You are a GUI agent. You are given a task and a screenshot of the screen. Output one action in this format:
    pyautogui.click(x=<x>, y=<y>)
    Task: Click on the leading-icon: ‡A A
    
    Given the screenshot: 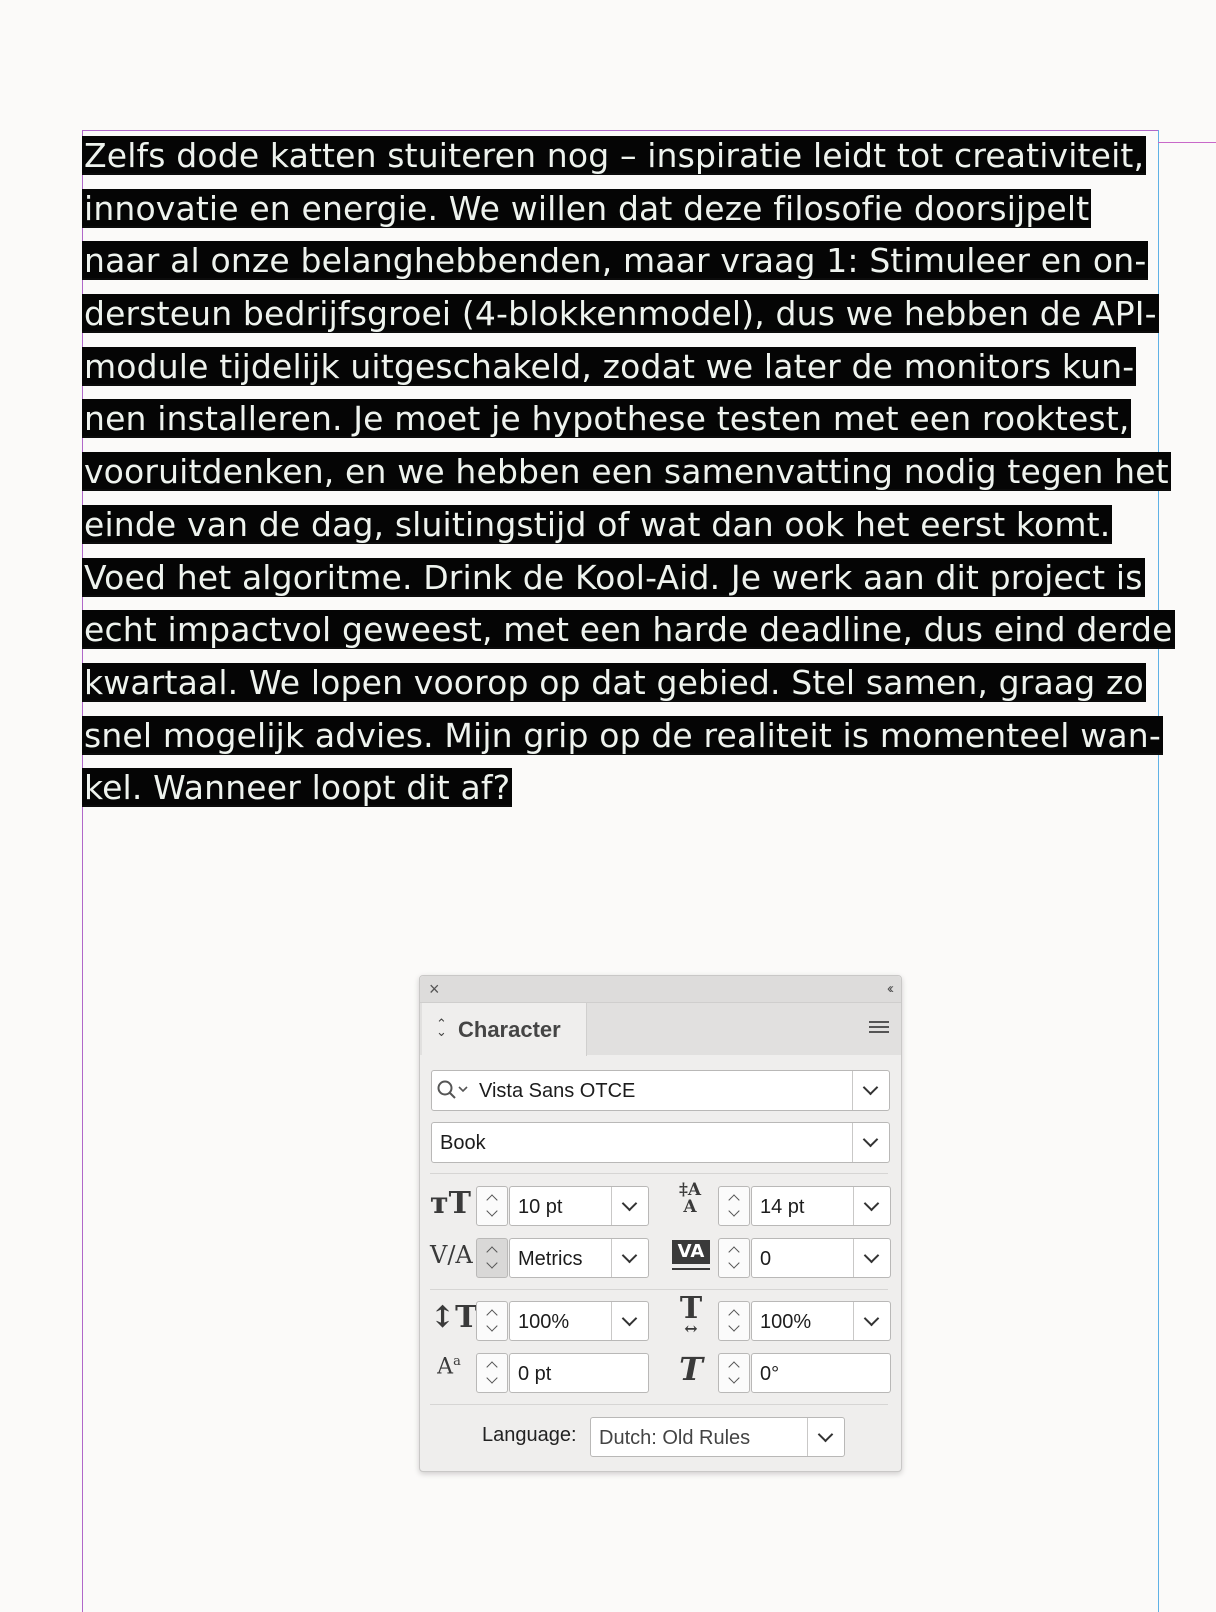 What is the action you would take?
    pyautogui.click(x=690, y=1198)
    